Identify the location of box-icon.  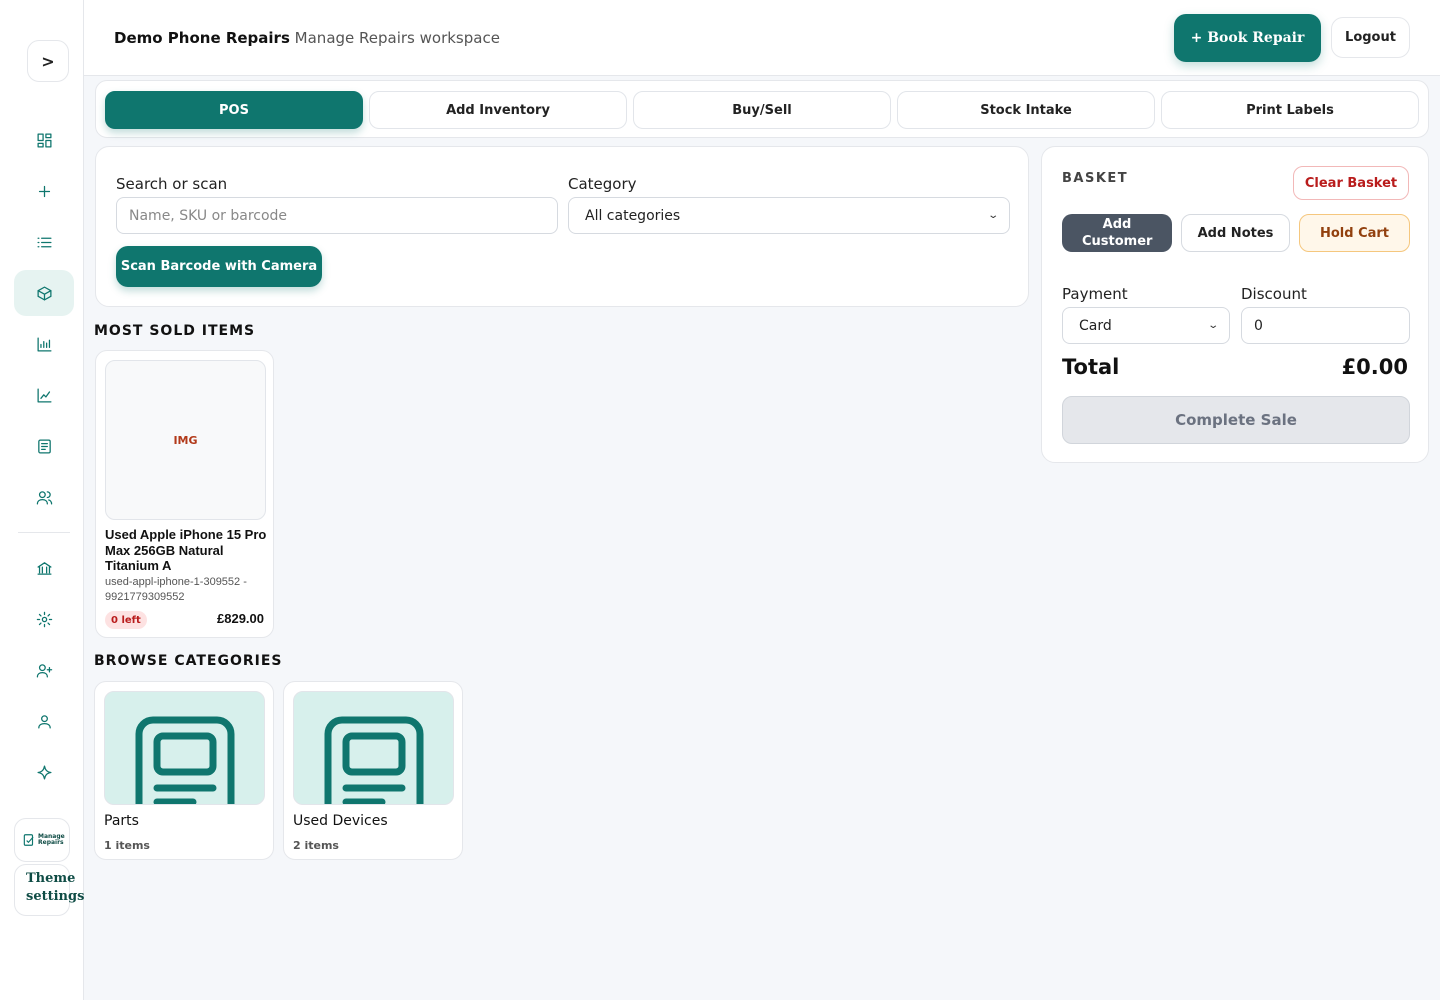
(44, 293).